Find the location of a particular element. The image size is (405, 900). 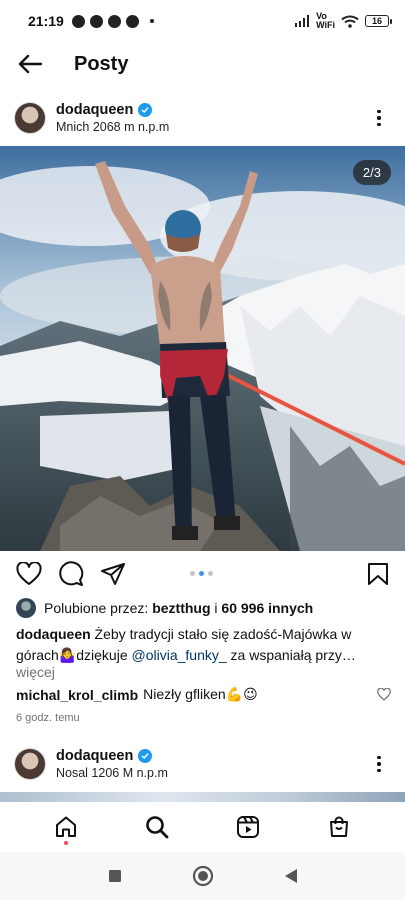

comment-like-button is located at coordinates (384, 695).